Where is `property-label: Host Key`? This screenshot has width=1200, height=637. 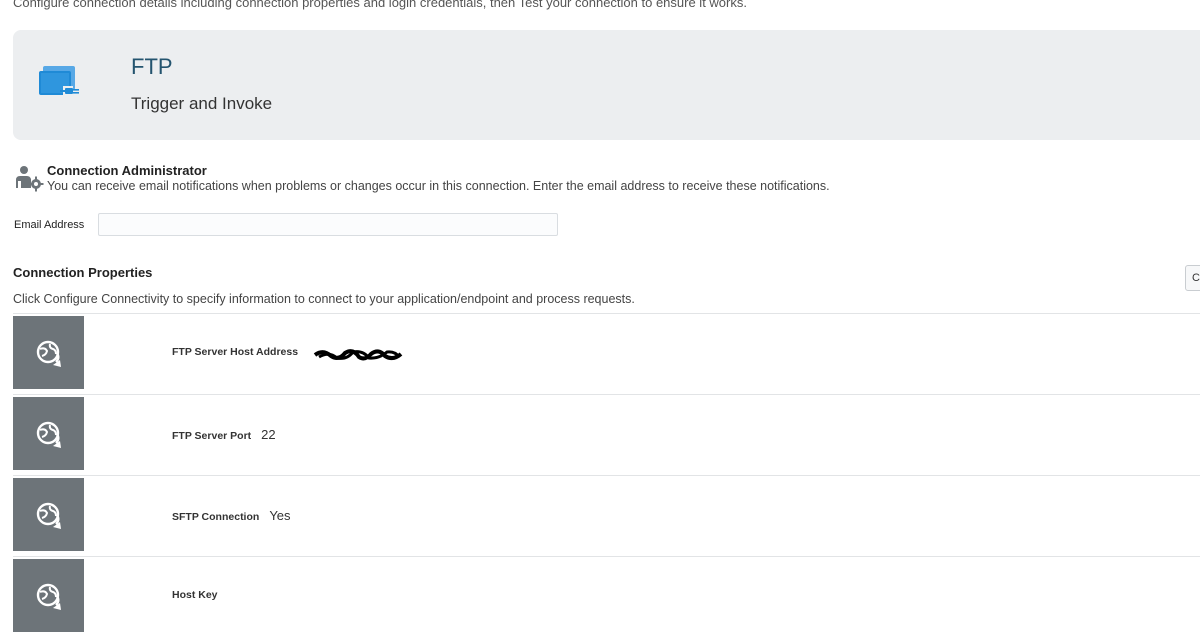
property-label: Host Key is located at coordinates (195, 595).